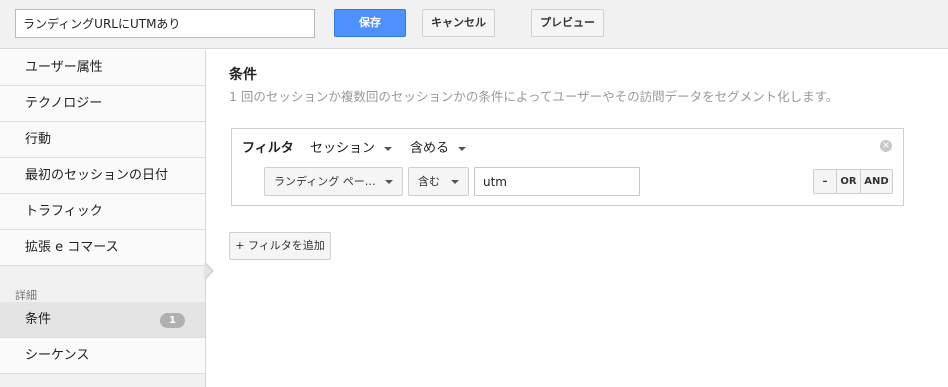  I want to click on filter-label: フィルタ, so click(268, 148).